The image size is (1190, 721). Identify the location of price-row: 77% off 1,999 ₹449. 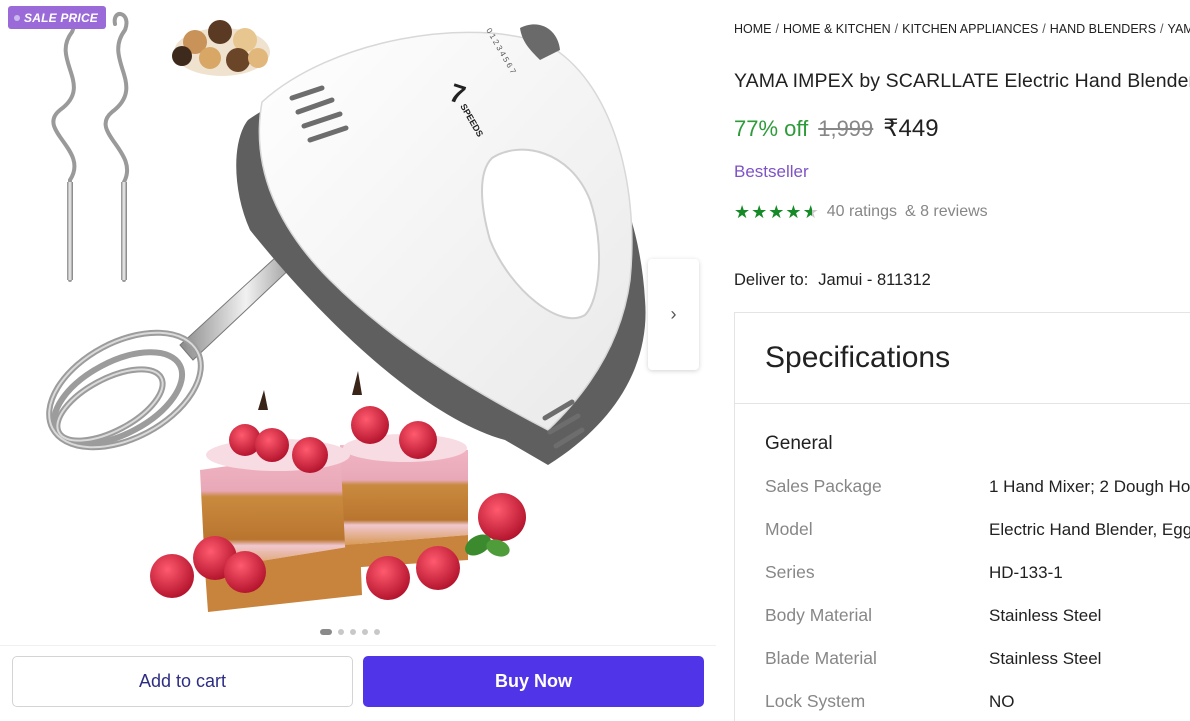
(836, 128).